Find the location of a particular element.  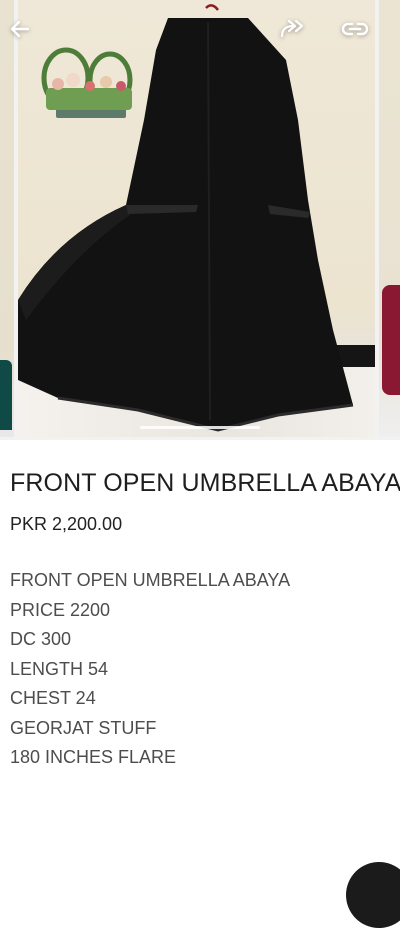

back-button is located at coordinates (20, 29).